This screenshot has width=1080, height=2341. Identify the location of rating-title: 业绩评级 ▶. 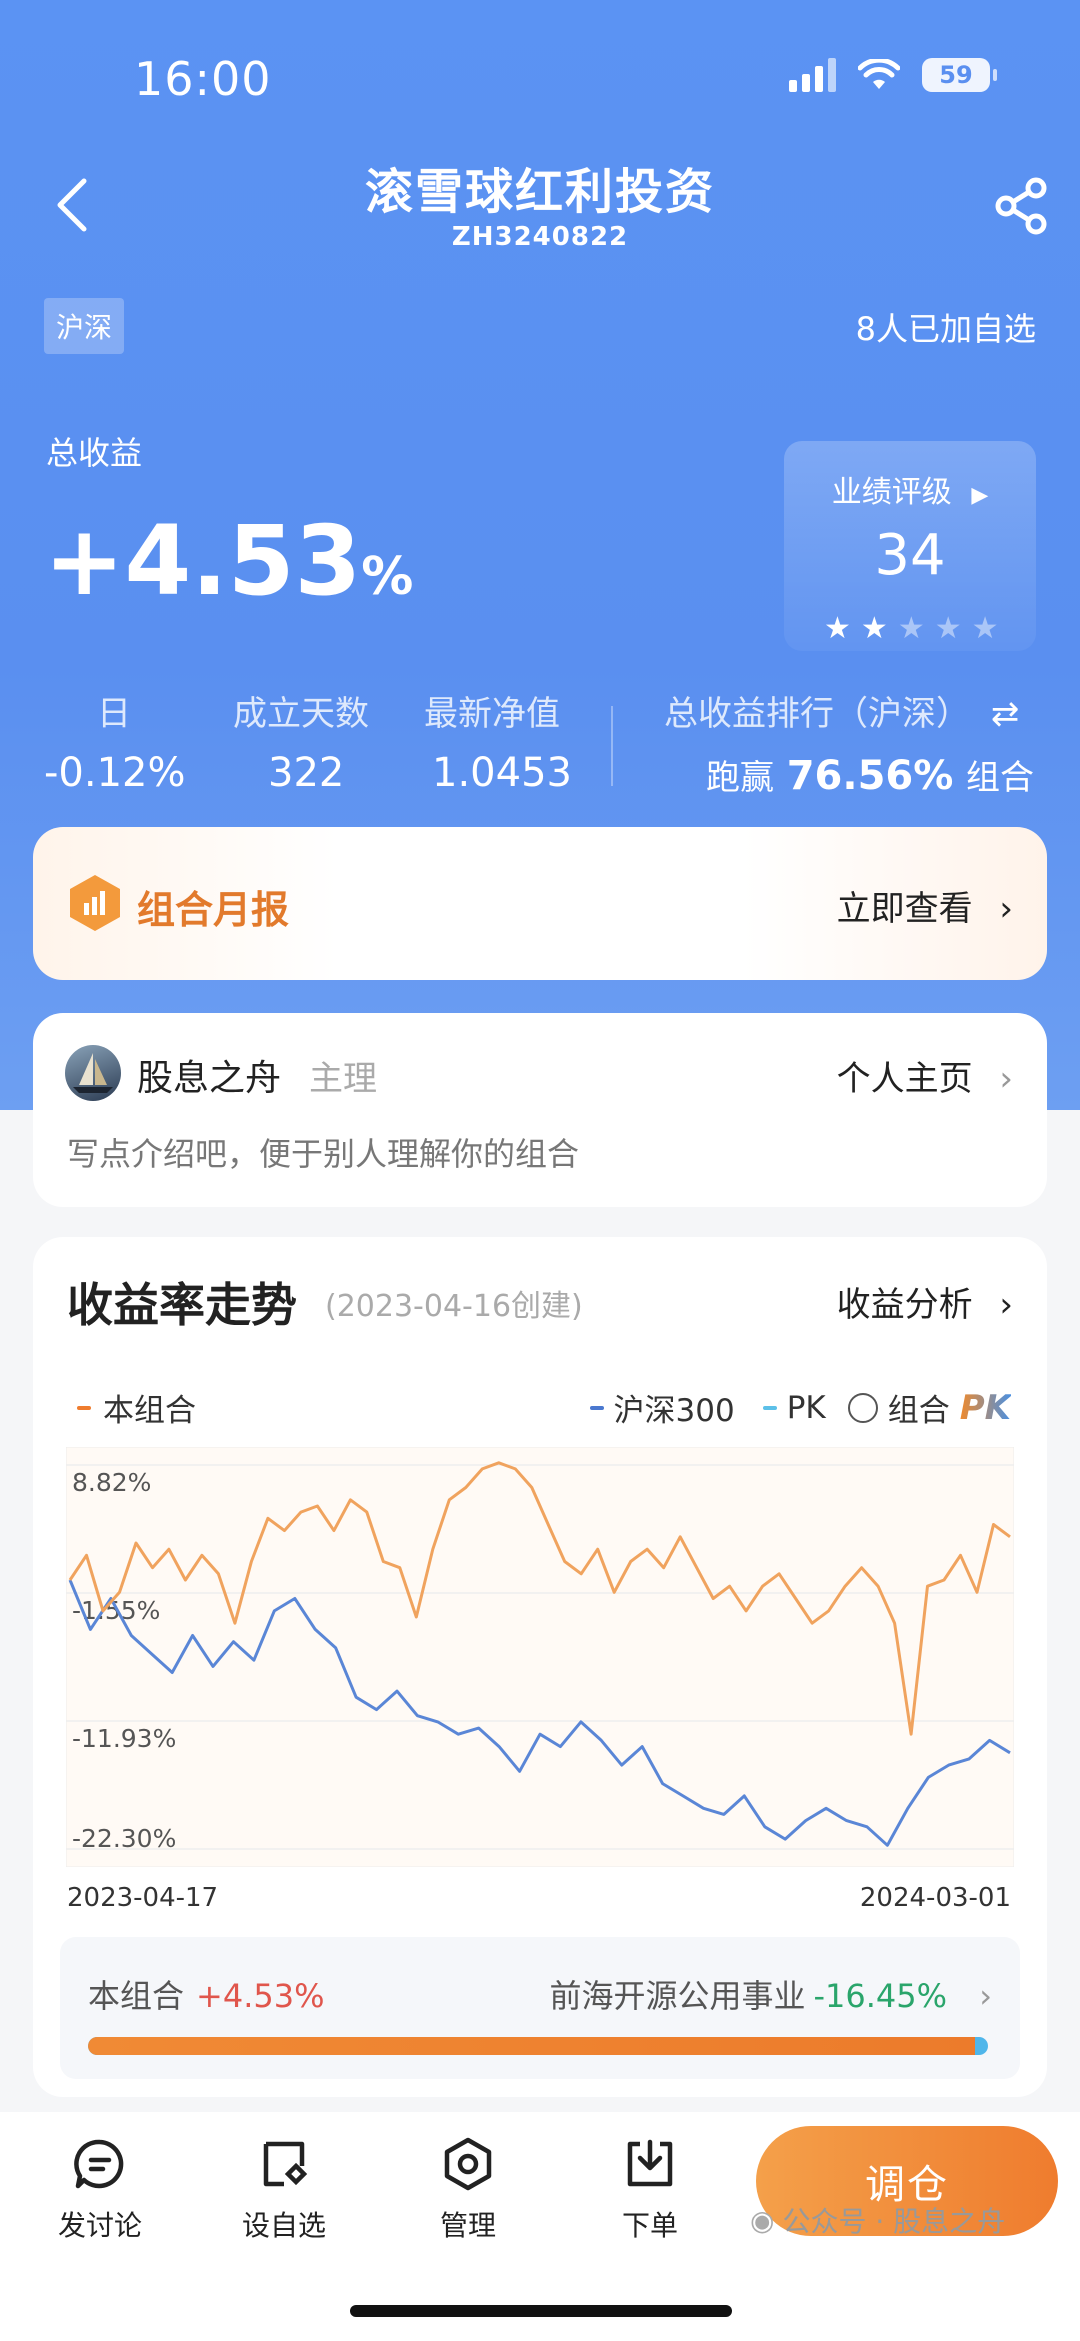
(910, 489).